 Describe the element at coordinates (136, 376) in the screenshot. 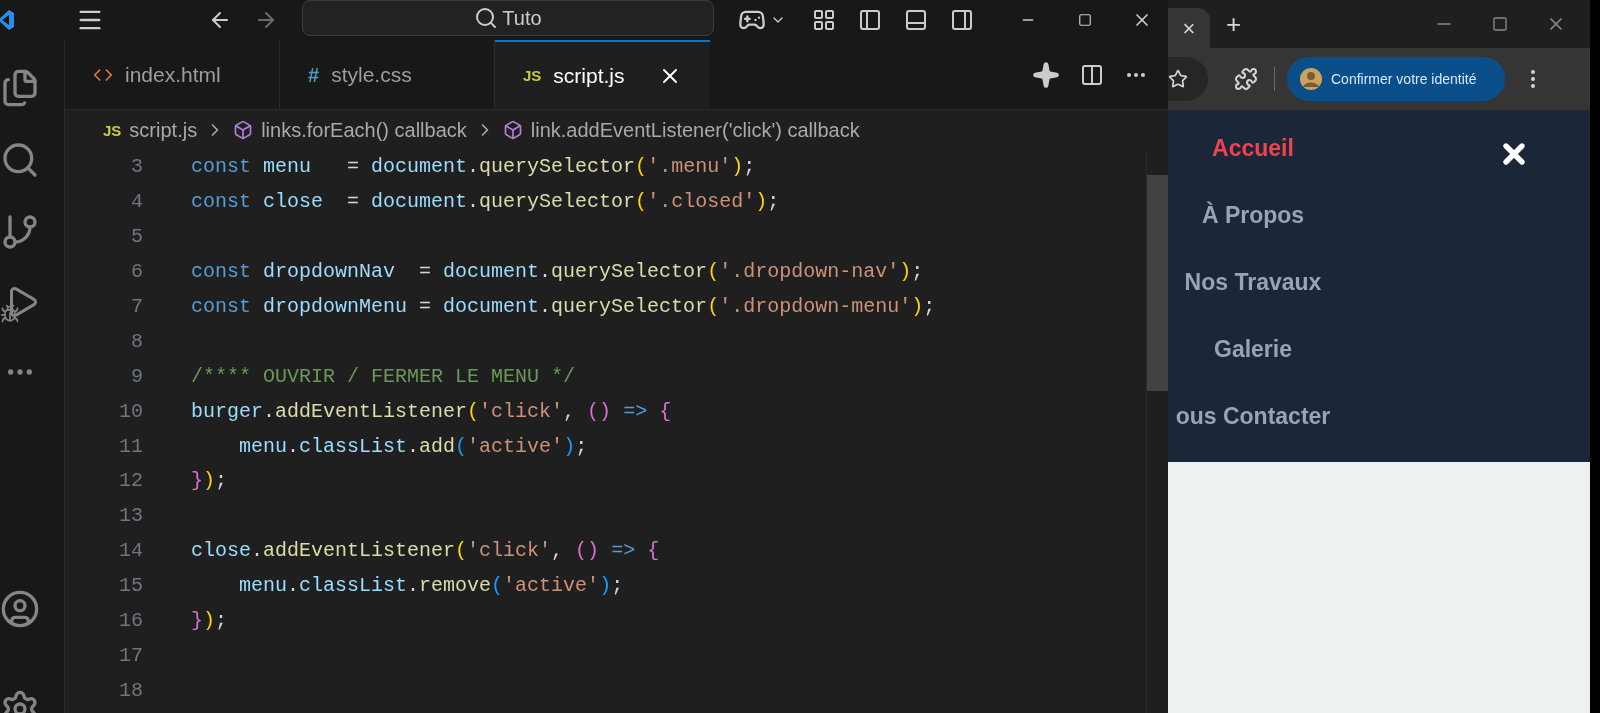

I see `line-number: 9` at that location.